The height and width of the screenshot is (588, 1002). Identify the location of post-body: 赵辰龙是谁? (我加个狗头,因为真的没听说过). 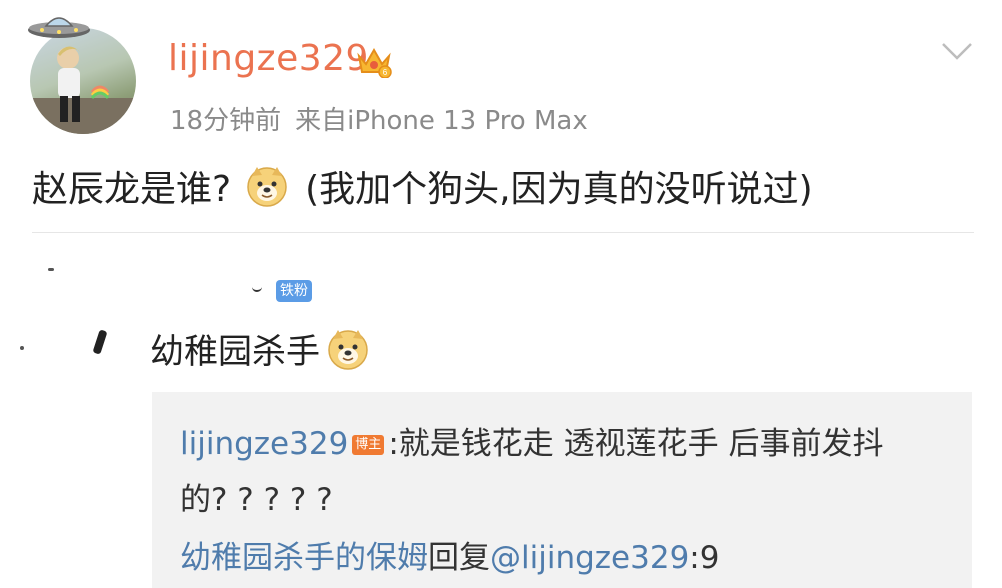
(422, 186).